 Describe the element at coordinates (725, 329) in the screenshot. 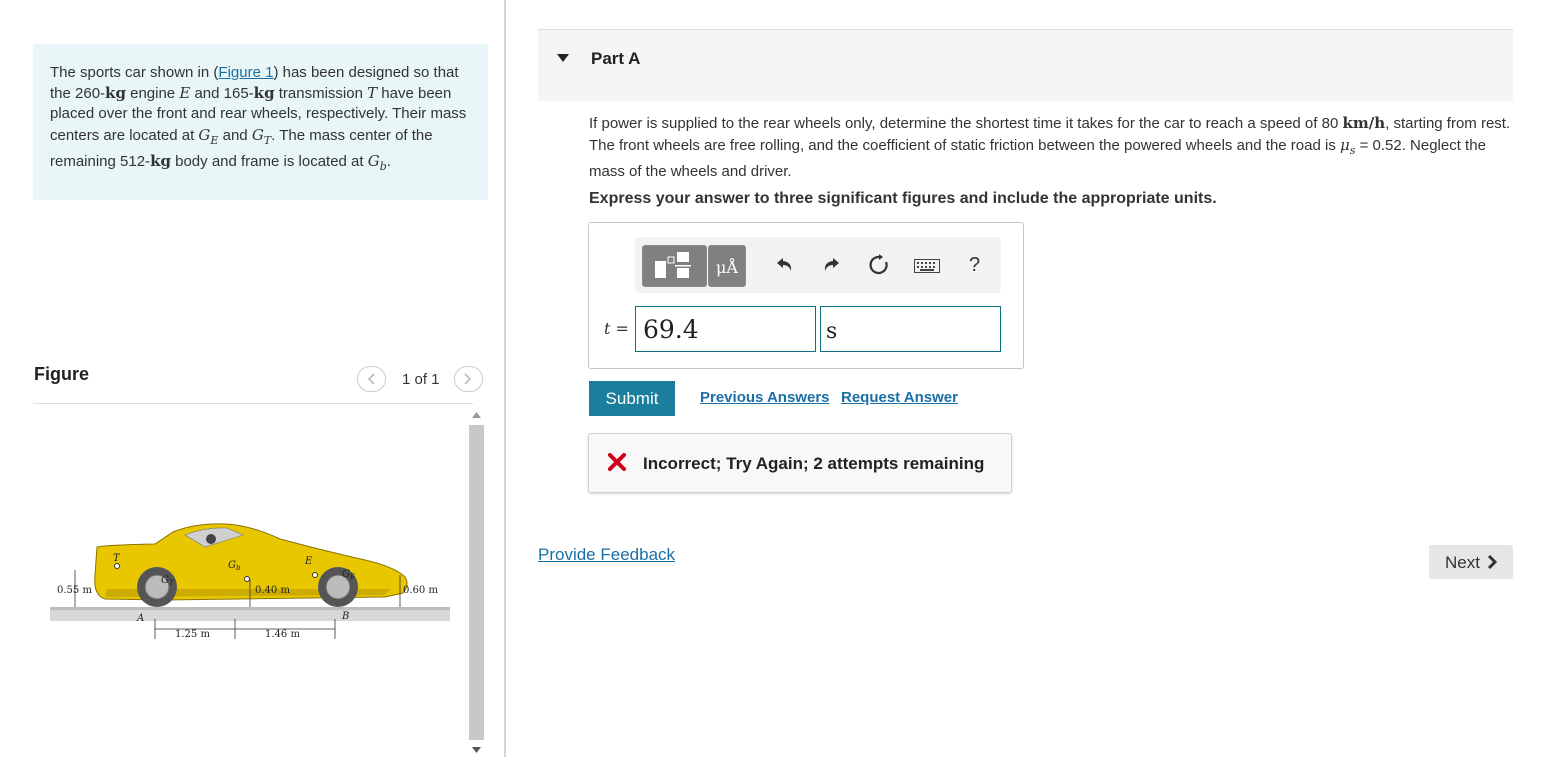

I see `answer-value-input: 69.4` at that location.